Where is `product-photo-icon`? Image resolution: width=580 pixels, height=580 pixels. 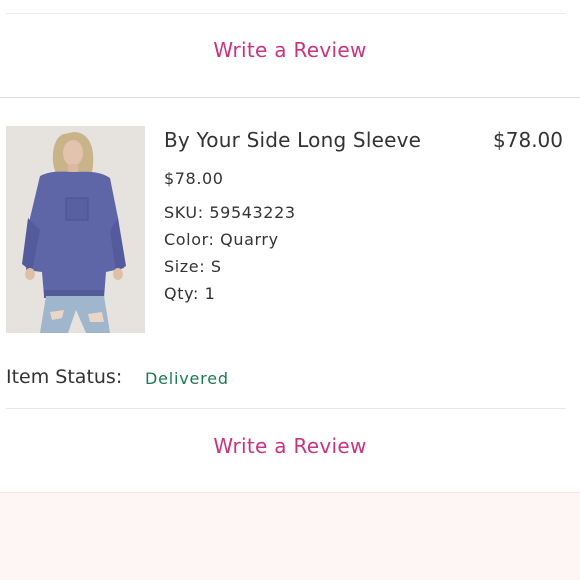
product-photo-icon is located at coordinates (75, 229).